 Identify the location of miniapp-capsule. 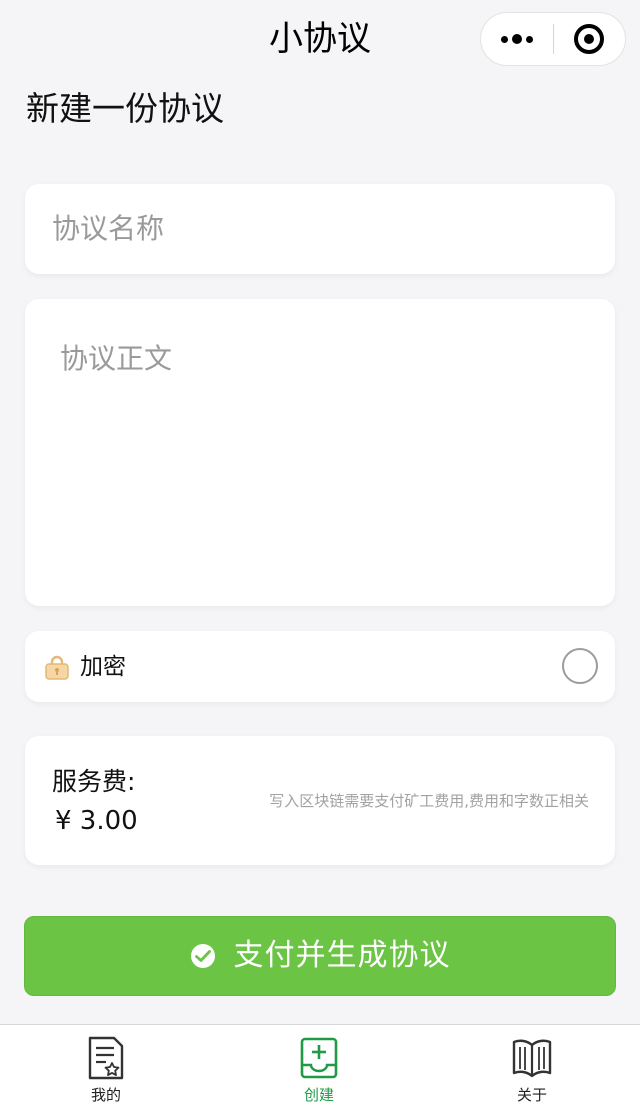
(553, 39).